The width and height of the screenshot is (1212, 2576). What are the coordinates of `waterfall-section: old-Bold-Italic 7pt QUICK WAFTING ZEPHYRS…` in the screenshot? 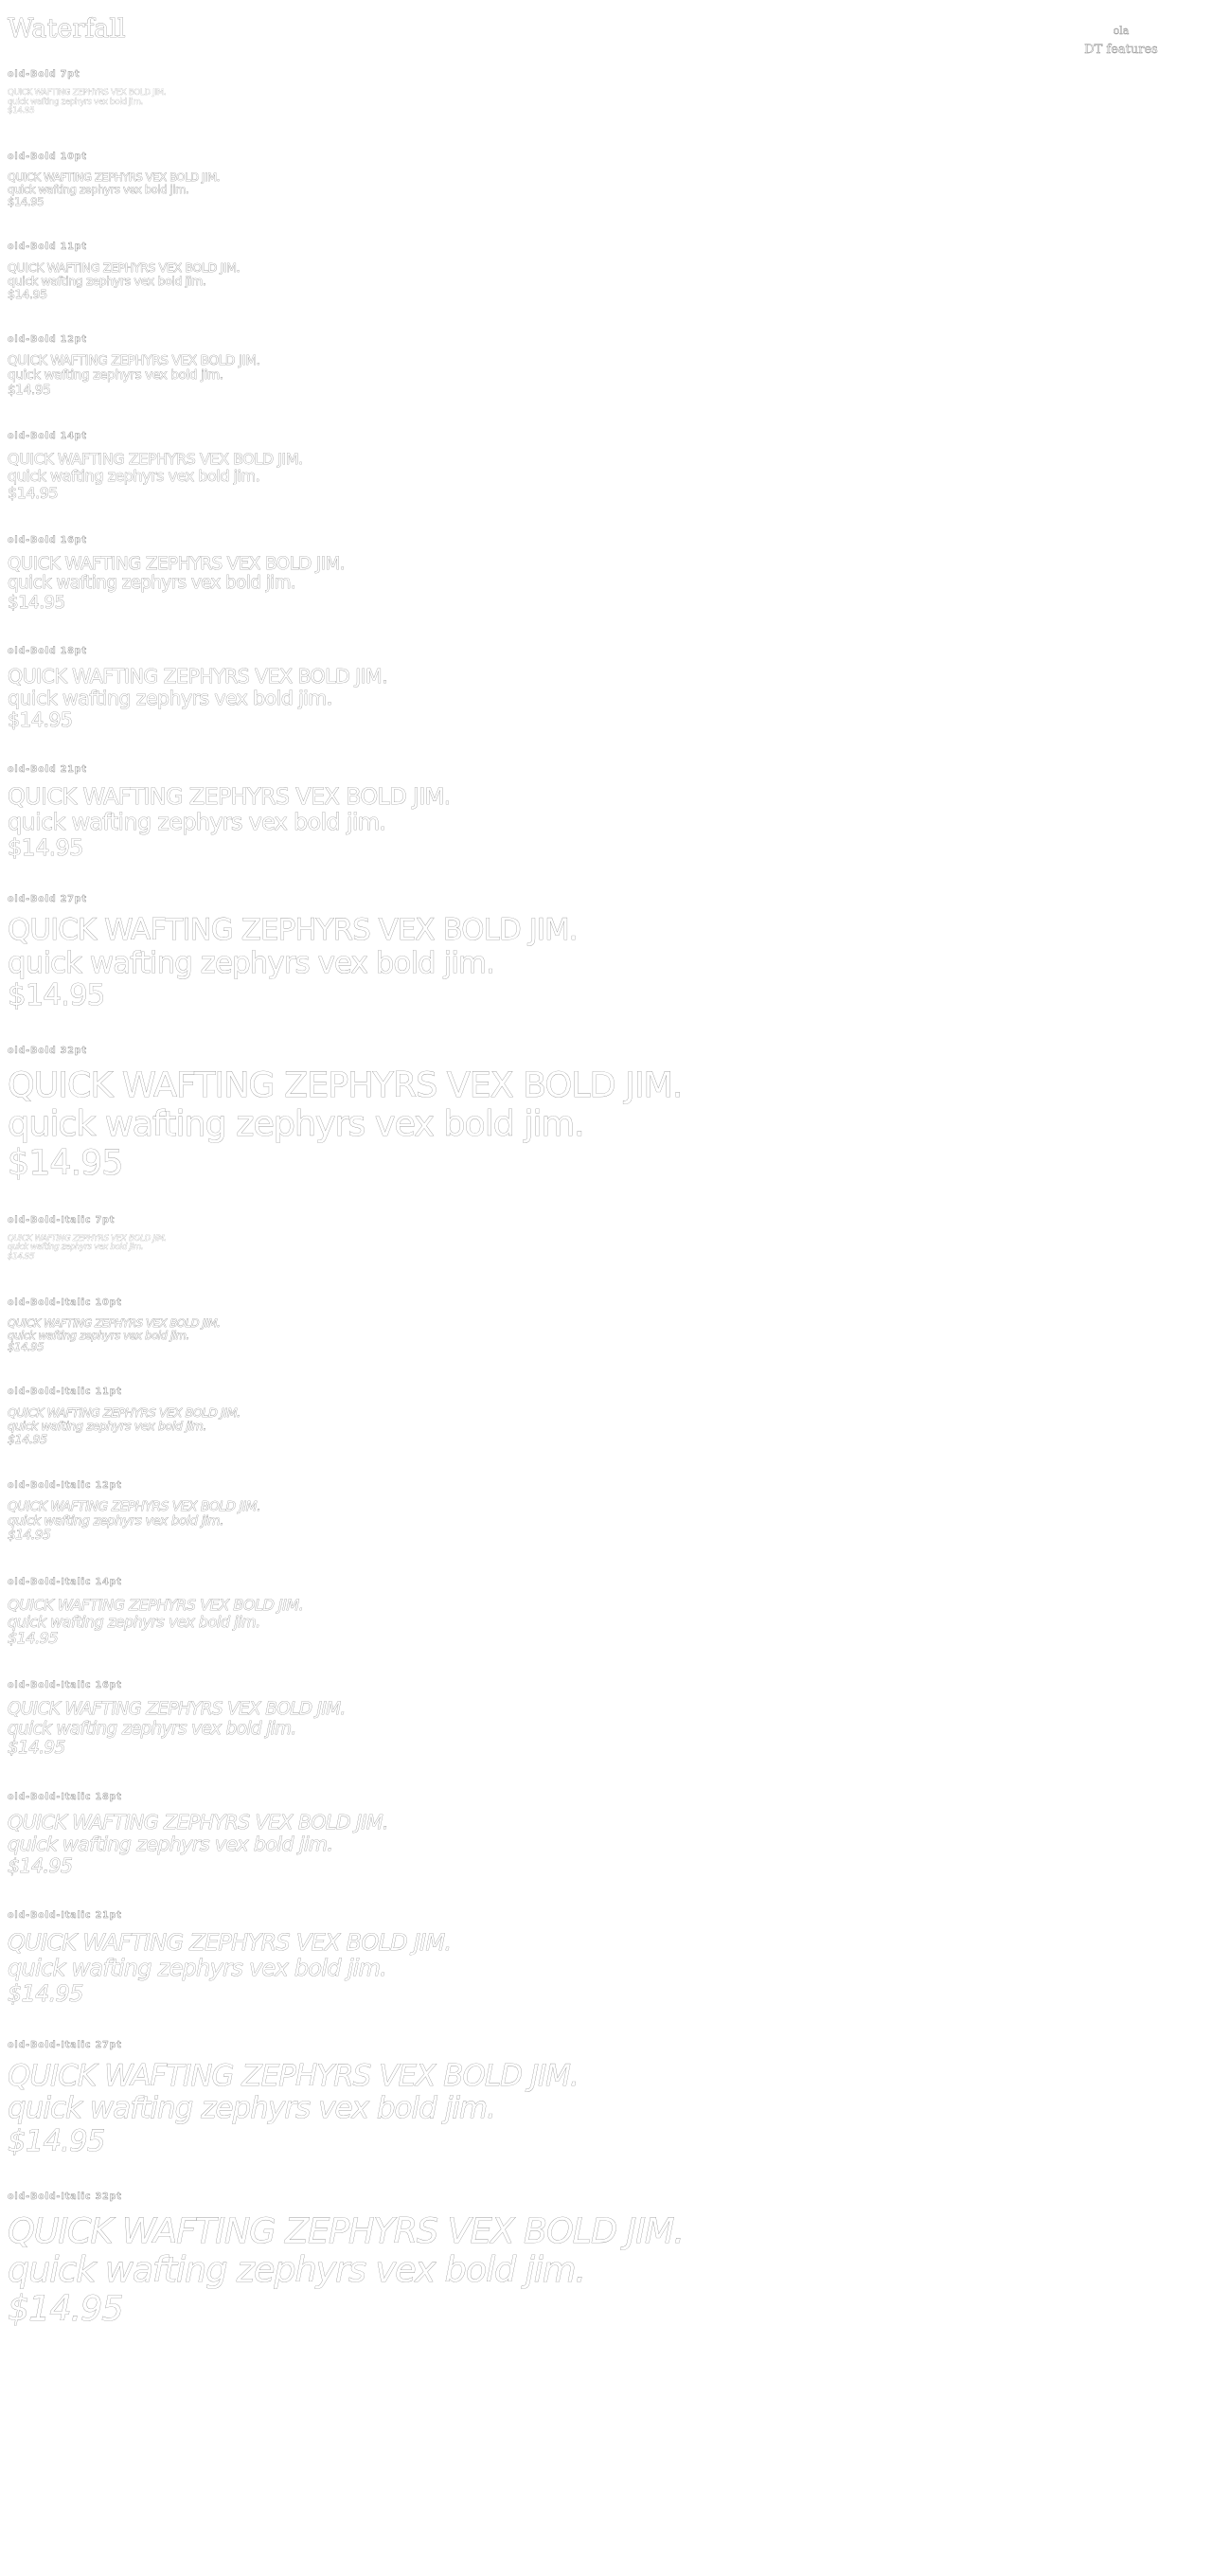 It's located at (576, 1238).